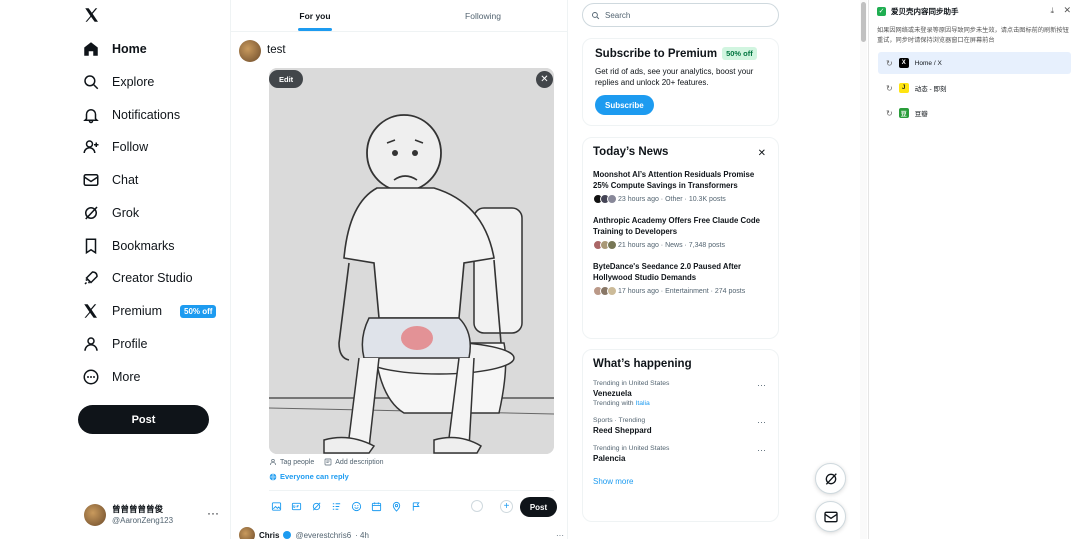 This screenshot has height=539, width=1080. What do you see at coordinates (680, 426) in the screenshot?
I see `trend-item: Sports · Trending Reed Sheppard ···` at bounding box center [680, 426].